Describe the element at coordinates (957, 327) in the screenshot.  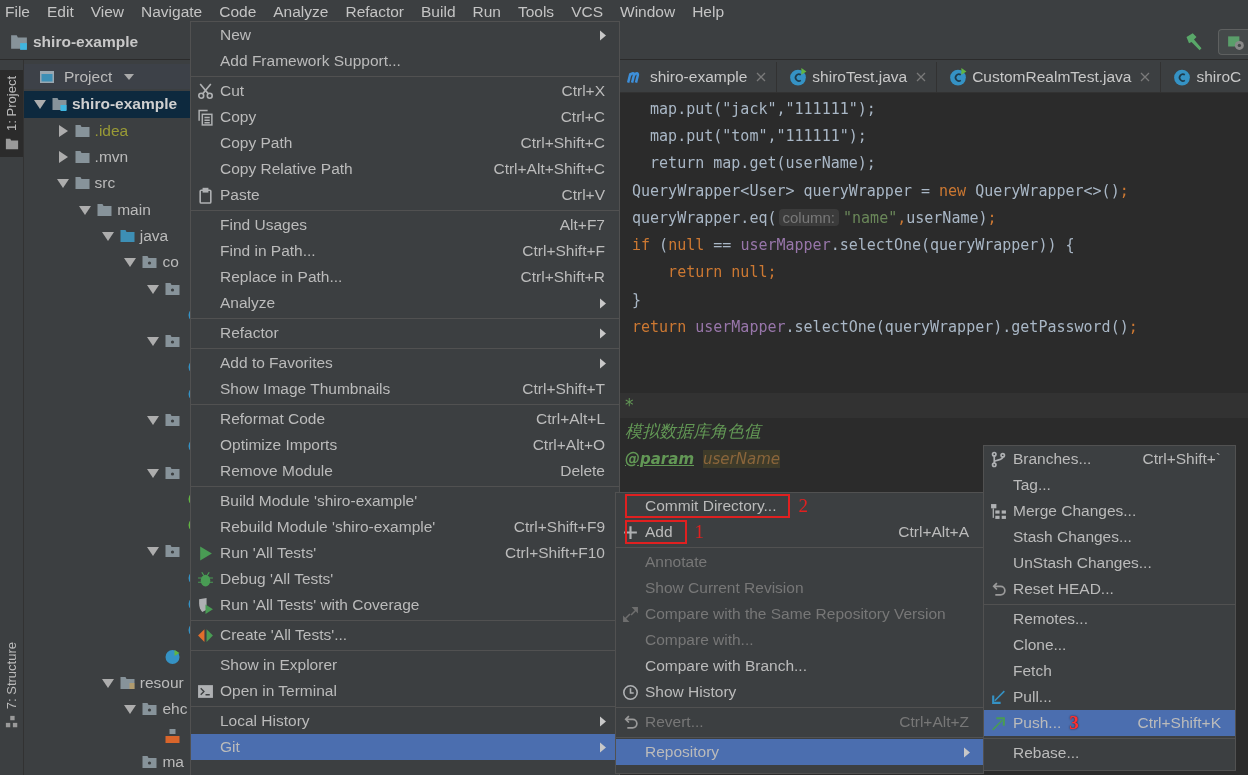
I see `code-text: .selectOne(queryWrapper).getPassword()` at that location.